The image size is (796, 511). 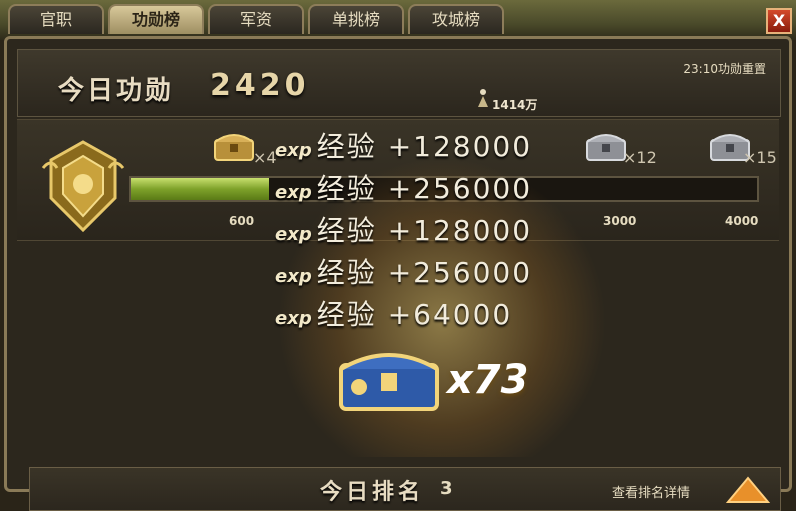 What do you see at coordinates (640, 157) in the screenshot?
I see `silver-chest-count: ×12` at bounding box center [640, 157].